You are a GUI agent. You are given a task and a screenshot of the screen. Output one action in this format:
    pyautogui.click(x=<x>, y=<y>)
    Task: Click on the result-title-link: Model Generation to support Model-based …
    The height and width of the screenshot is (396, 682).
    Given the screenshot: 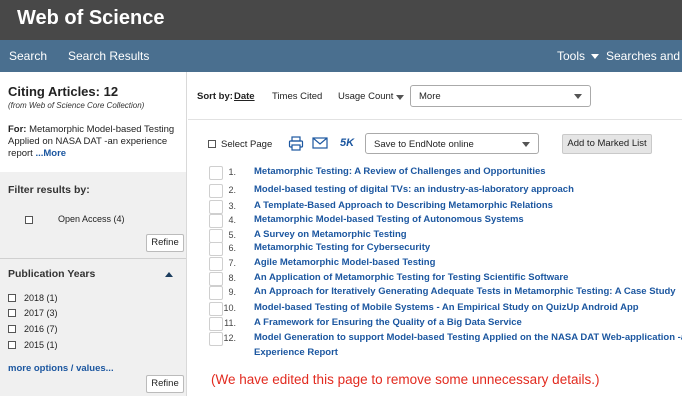 What is the action you would take?
    pyautogui.click(x=468, y=337)
    